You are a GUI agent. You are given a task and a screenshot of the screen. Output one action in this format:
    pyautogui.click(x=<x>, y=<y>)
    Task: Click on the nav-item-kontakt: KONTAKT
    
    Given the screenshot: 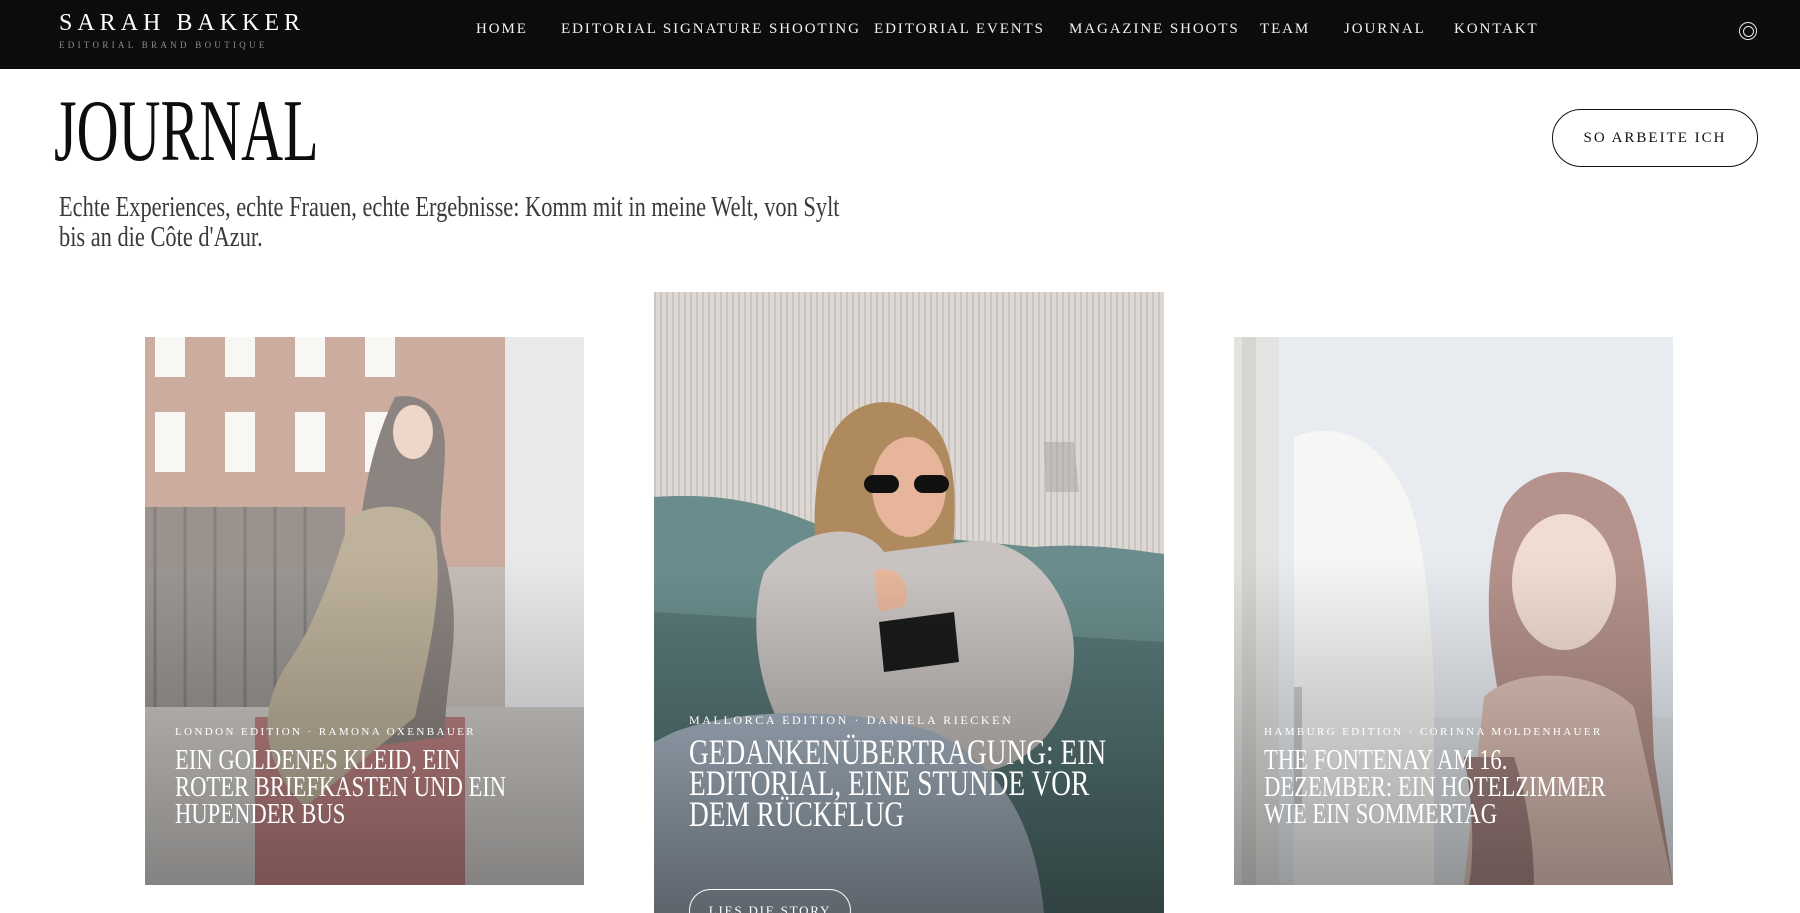 What is the action you would take?
    pyautogui.click(x=1496, y=29)
    